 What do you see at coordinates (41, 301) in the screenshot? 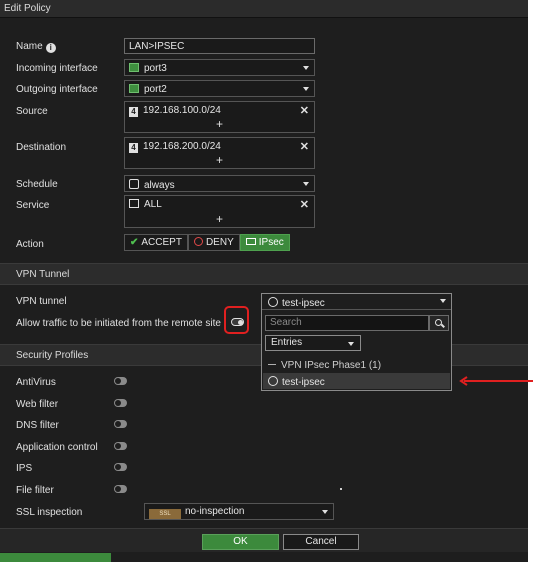
I see `vpn-tunnel-label: VPN tunnel` at bounding box center [41, 301].